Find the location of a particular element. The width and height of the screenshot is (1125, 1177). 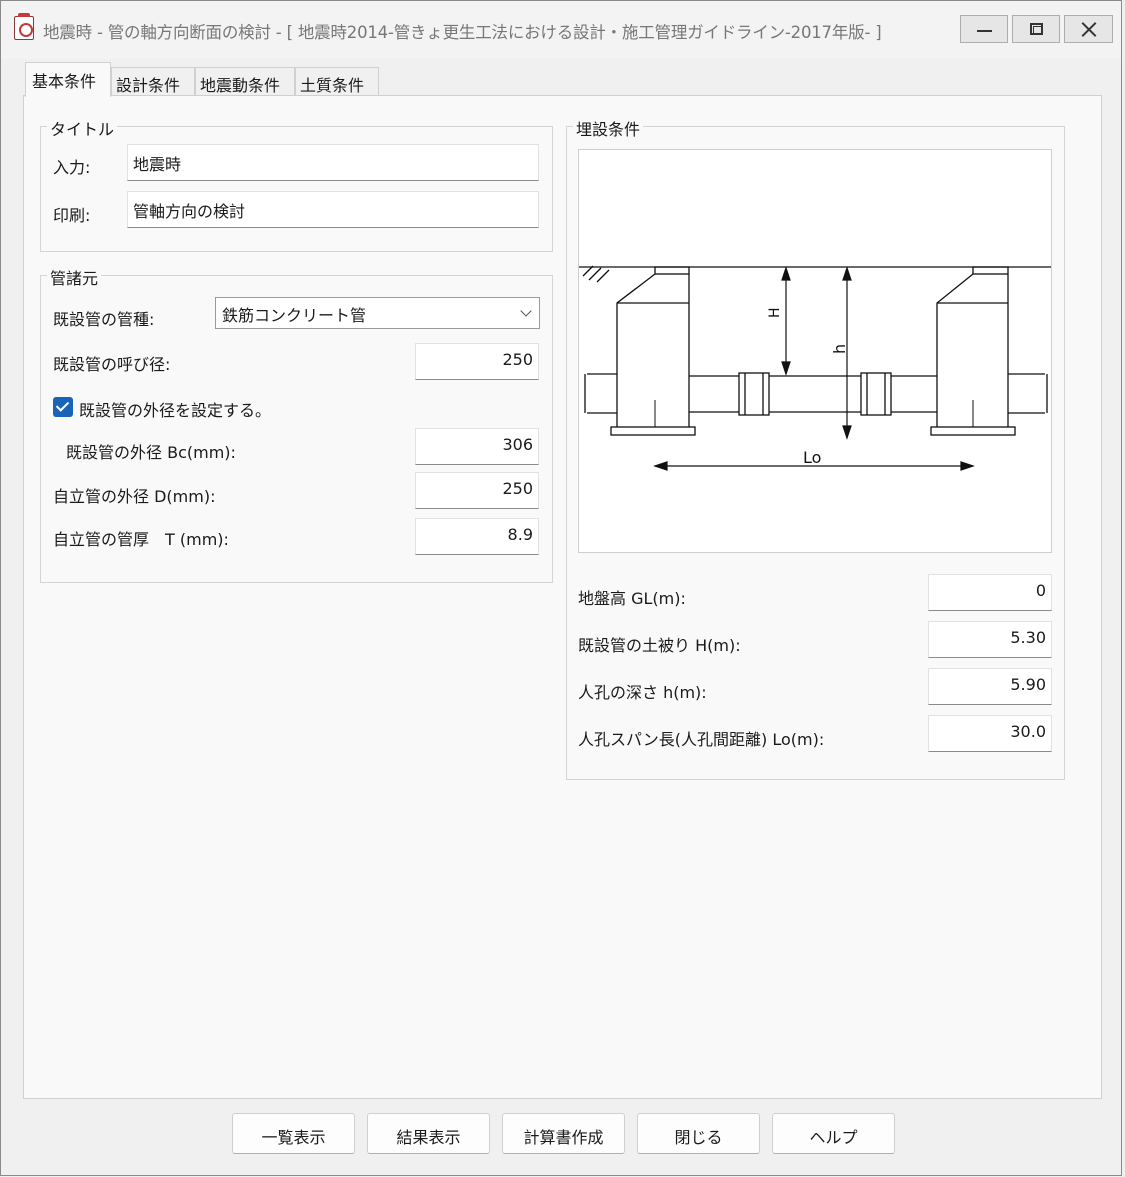

manhole-span-field: 30.0 is located at coordinates (990, 733).